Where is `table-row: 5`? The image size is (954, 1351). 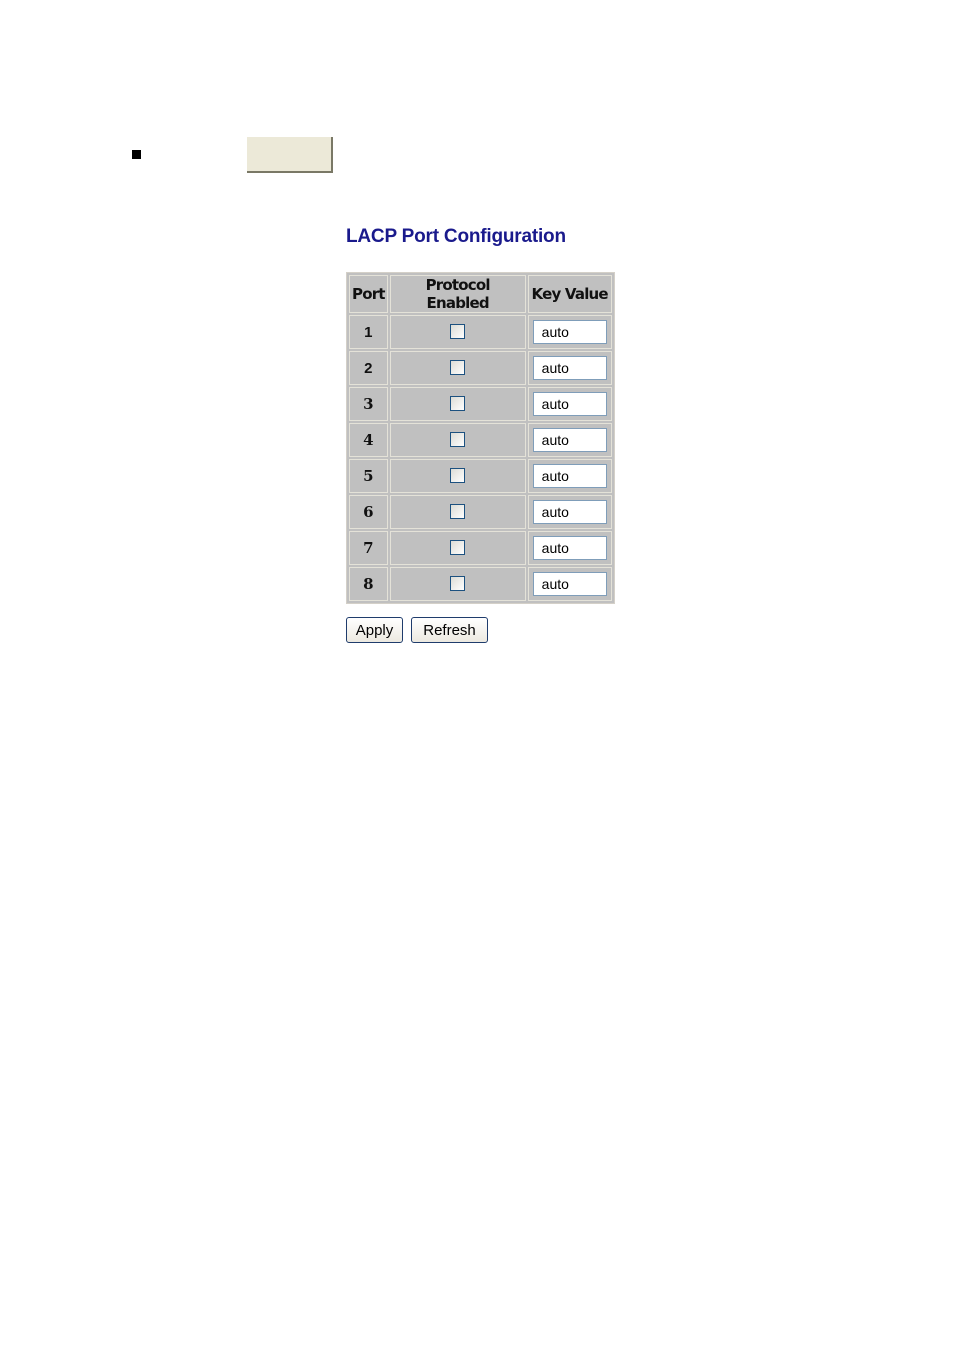 table-row: 5 is located at coordinates (480, 476).